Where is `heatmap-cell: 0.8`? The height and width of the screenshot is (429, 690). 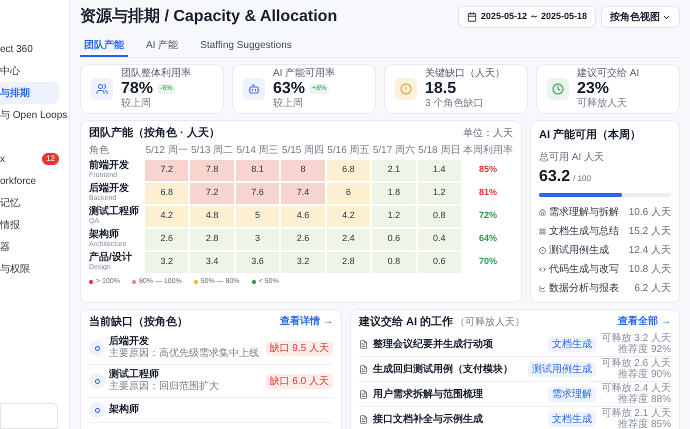
heatmap-cell: 0.8 is located at coordinates (394, 262).